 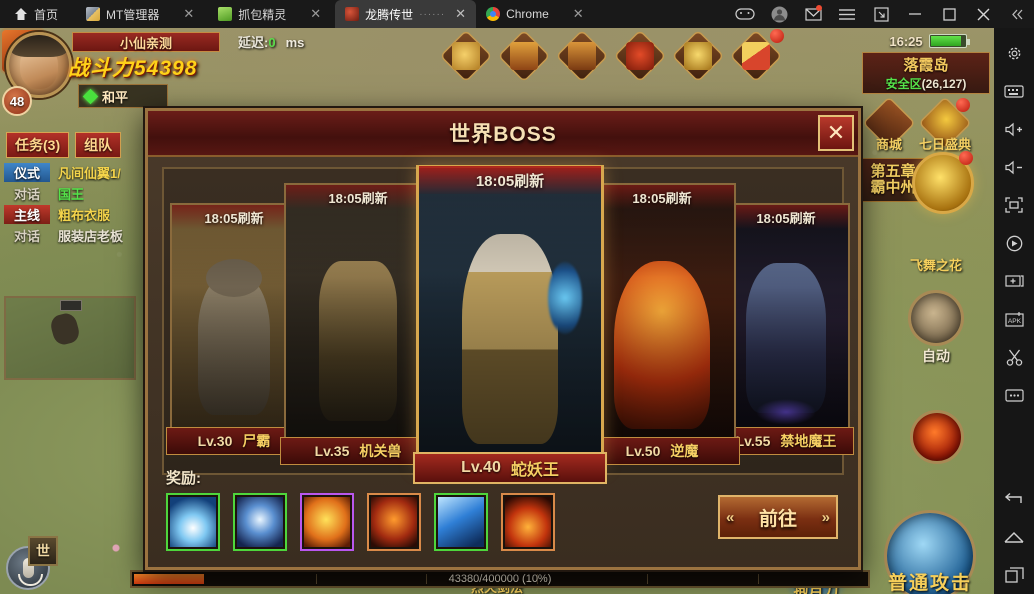 What do you see at coordinates (1017, 14) in the screenshot?
I see `collapse-icon` at bounding box center [1017, 14].